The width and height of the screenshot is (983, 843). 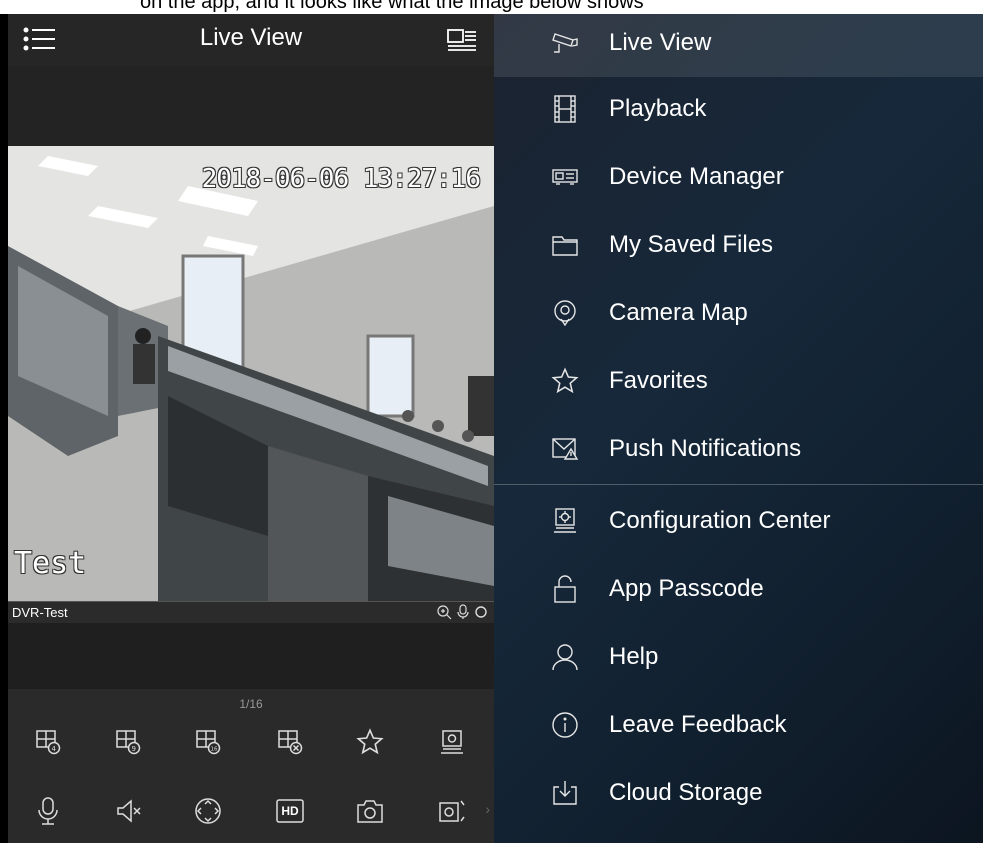 I want to click on drawer-item-camera-map: Camera Map, so click(x=738, y=313).